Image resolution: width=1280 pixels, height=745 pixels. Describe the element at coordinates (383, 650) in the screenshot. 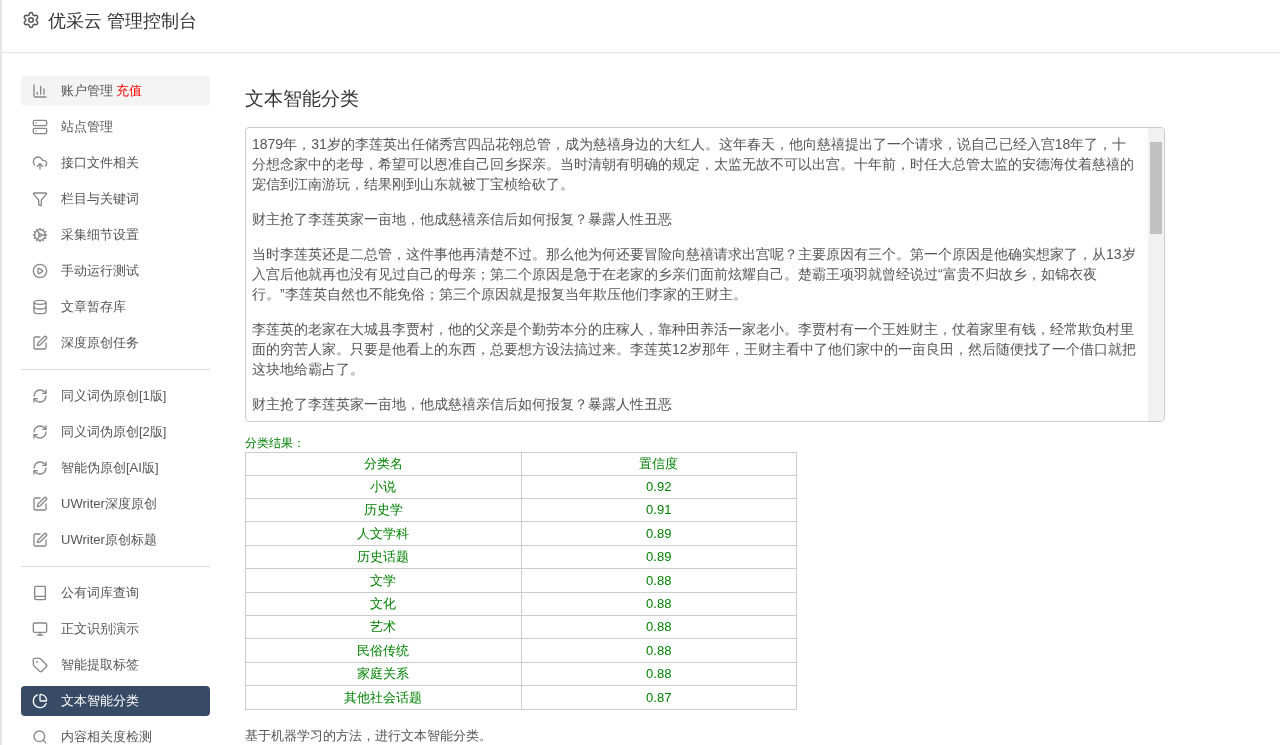

I see `table-cell: 民俗传统` at that location.